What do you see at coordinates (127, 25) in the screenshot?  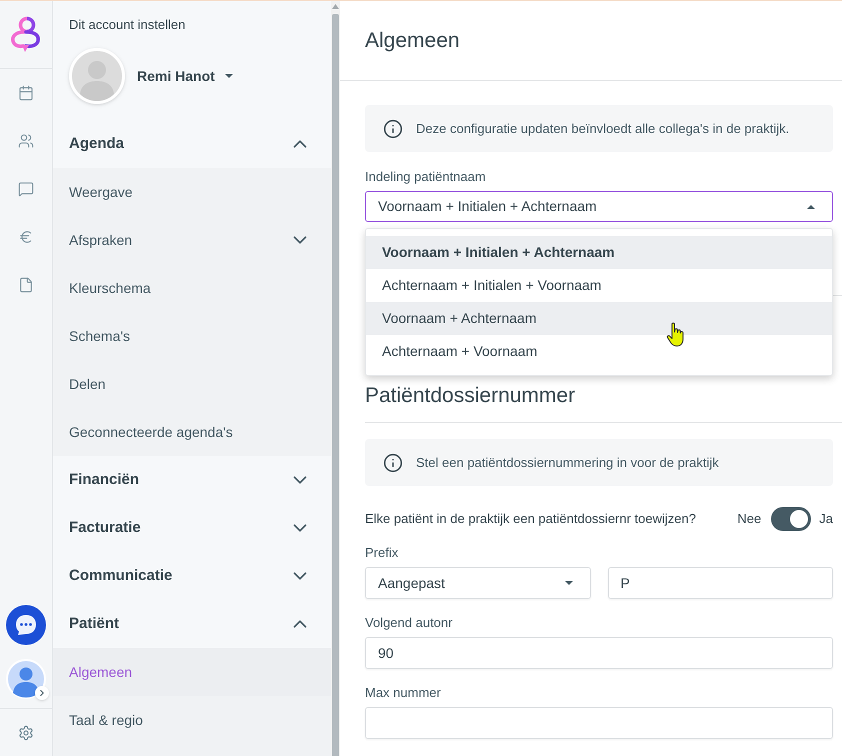 I see `sidebar-title: Dit account instellen` at bounding box center [127, 25].